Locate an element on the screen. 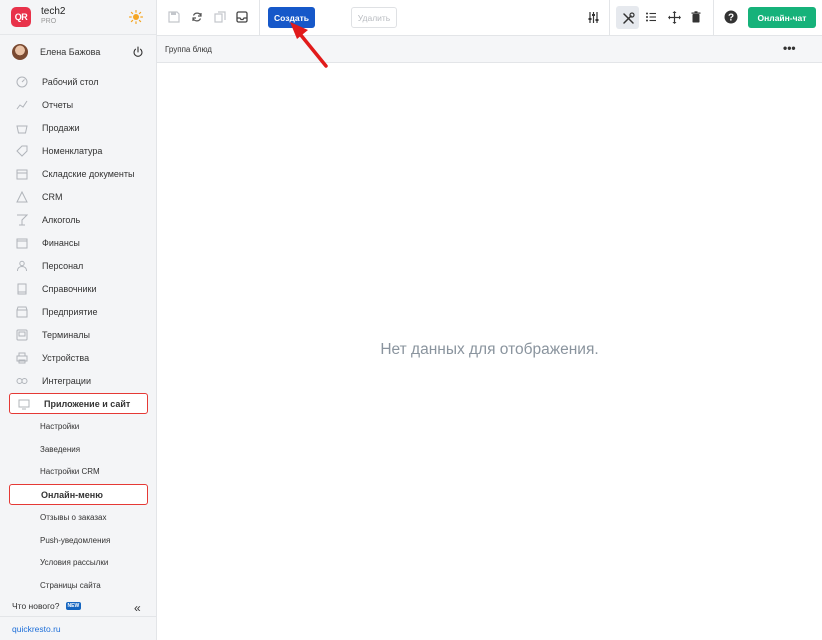 Image resolution: width=822 pixels, height=640 pixels. sidebar-item-reports: Отчеты is located at coordinates (78, 104).